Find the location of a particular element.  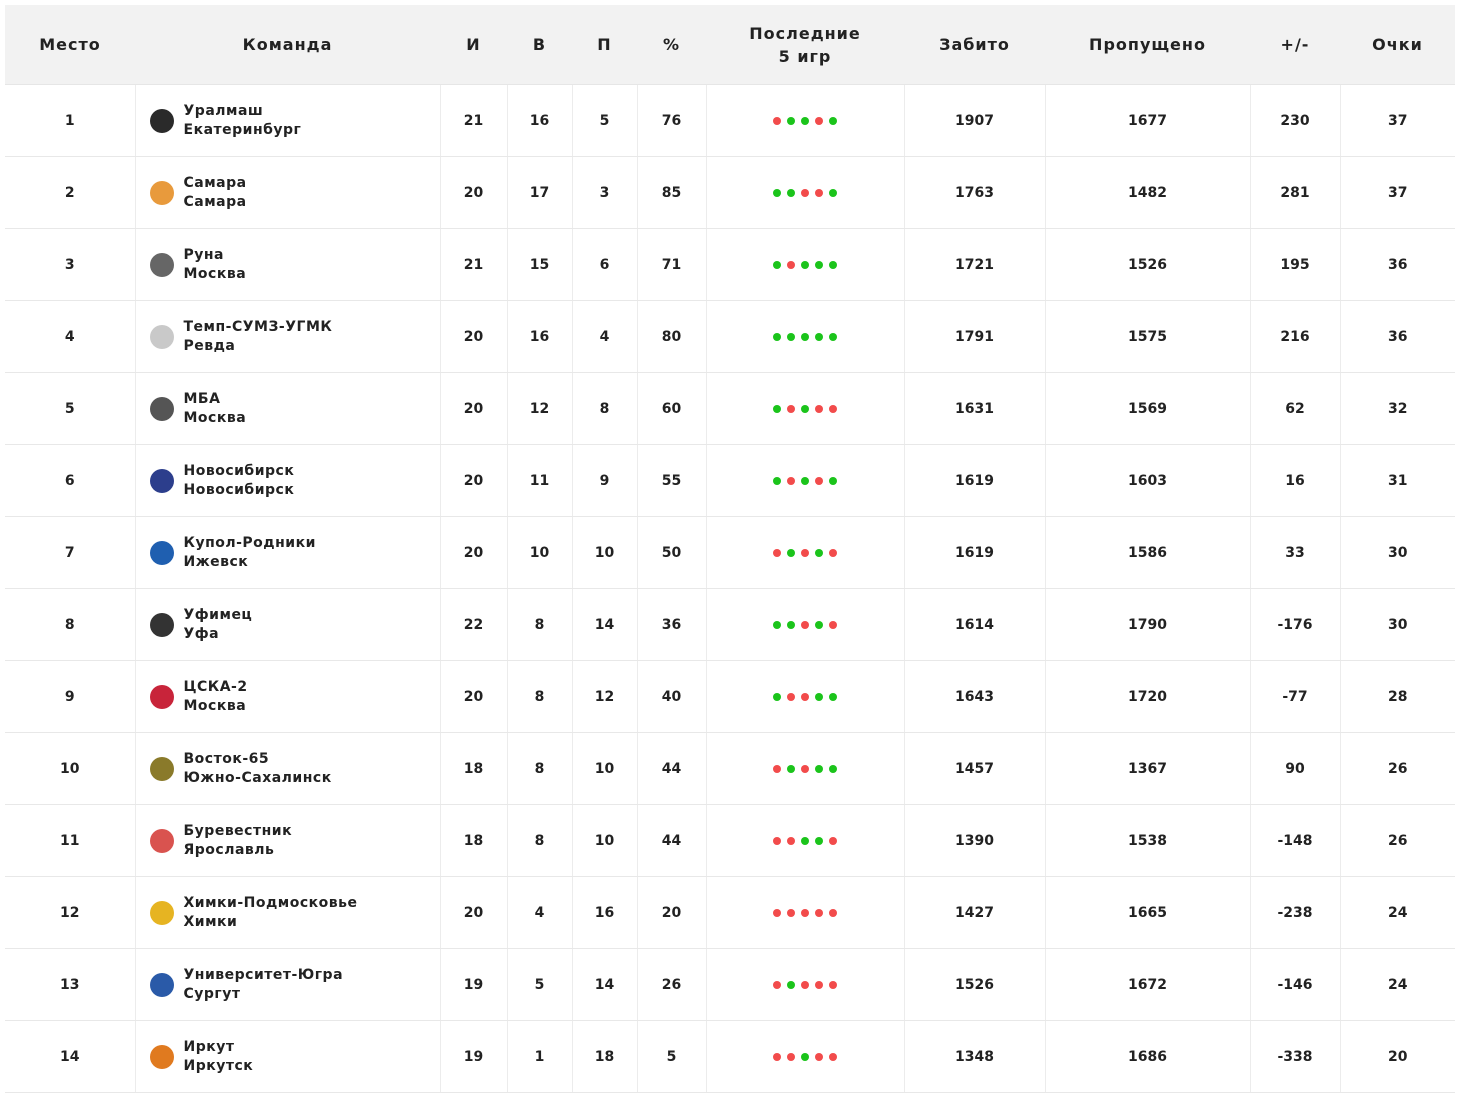

table-row: 3 Руна Москва 21 15 6 71 1721 1526 195 36 is located at coordinates (730, 264).